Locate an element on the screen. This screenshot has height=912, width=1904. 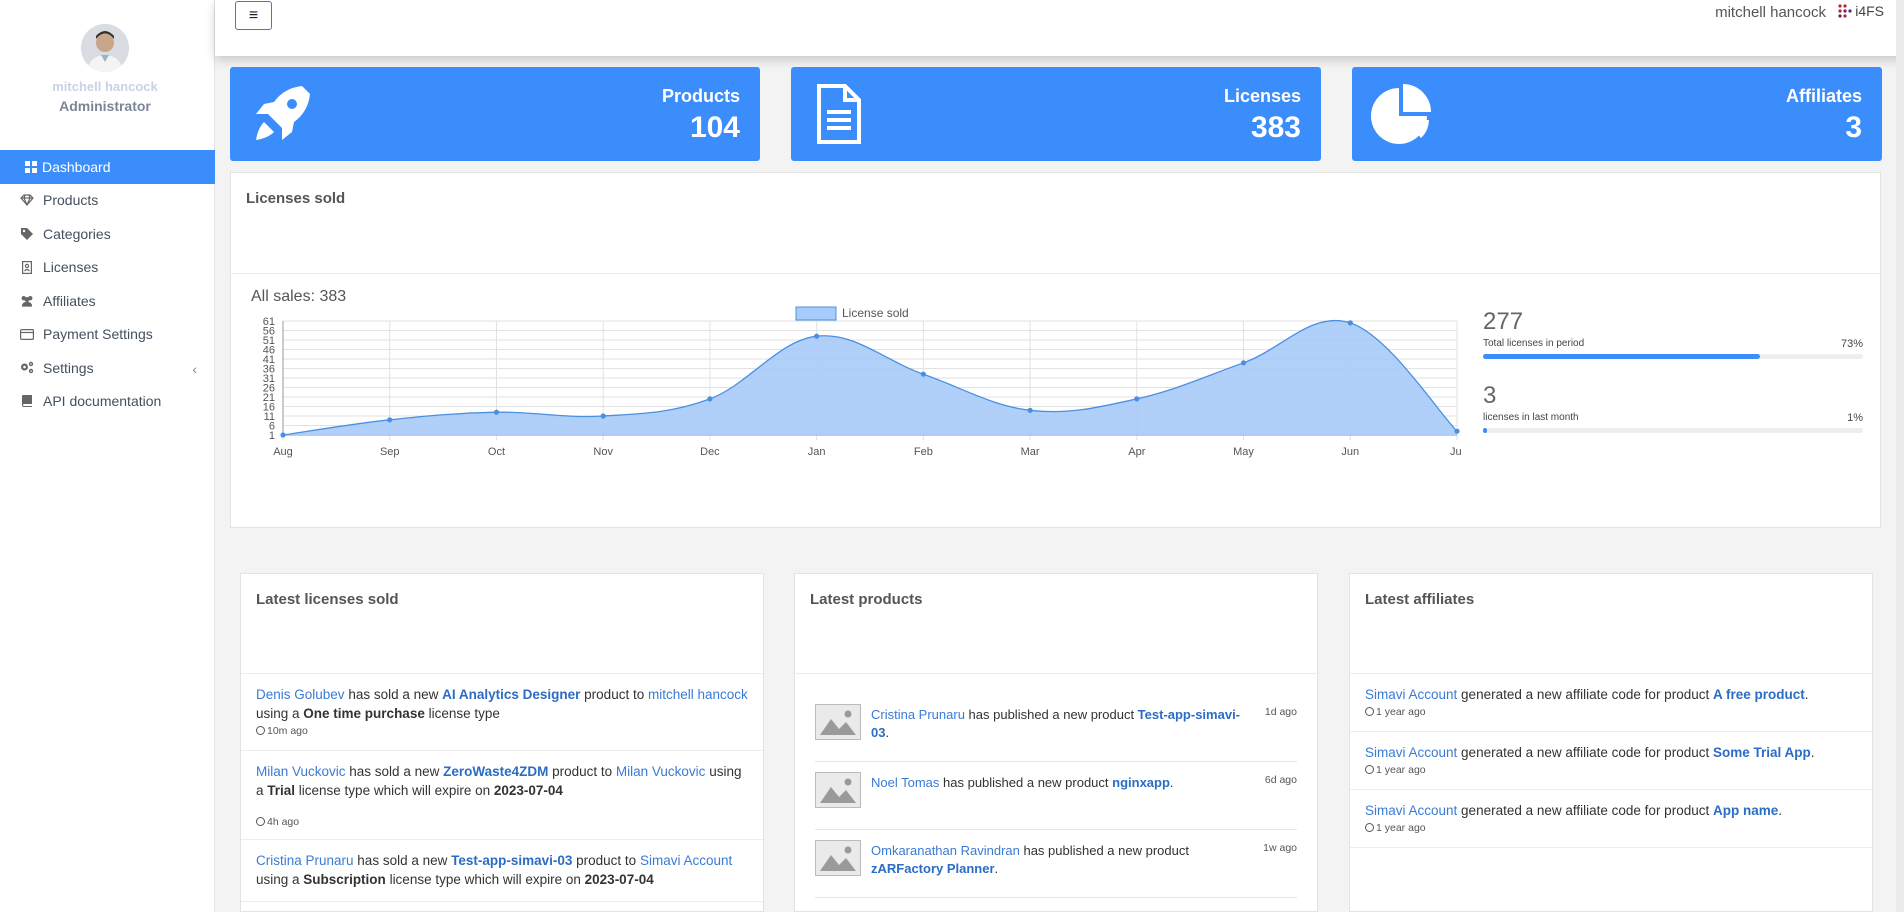
sidebar-item-products: Products is located at coordinates (107, 201).